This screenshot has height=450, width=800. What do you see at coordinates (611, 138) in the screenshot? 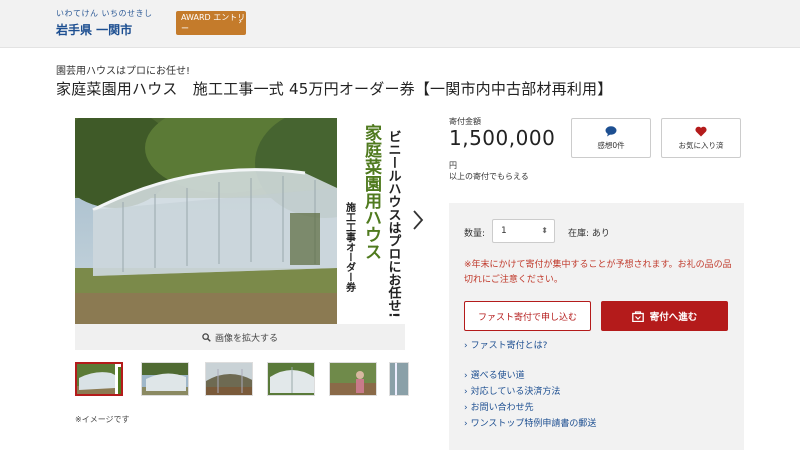
I see `impressions-button: 感想0件` at bounding box center [611, 138].